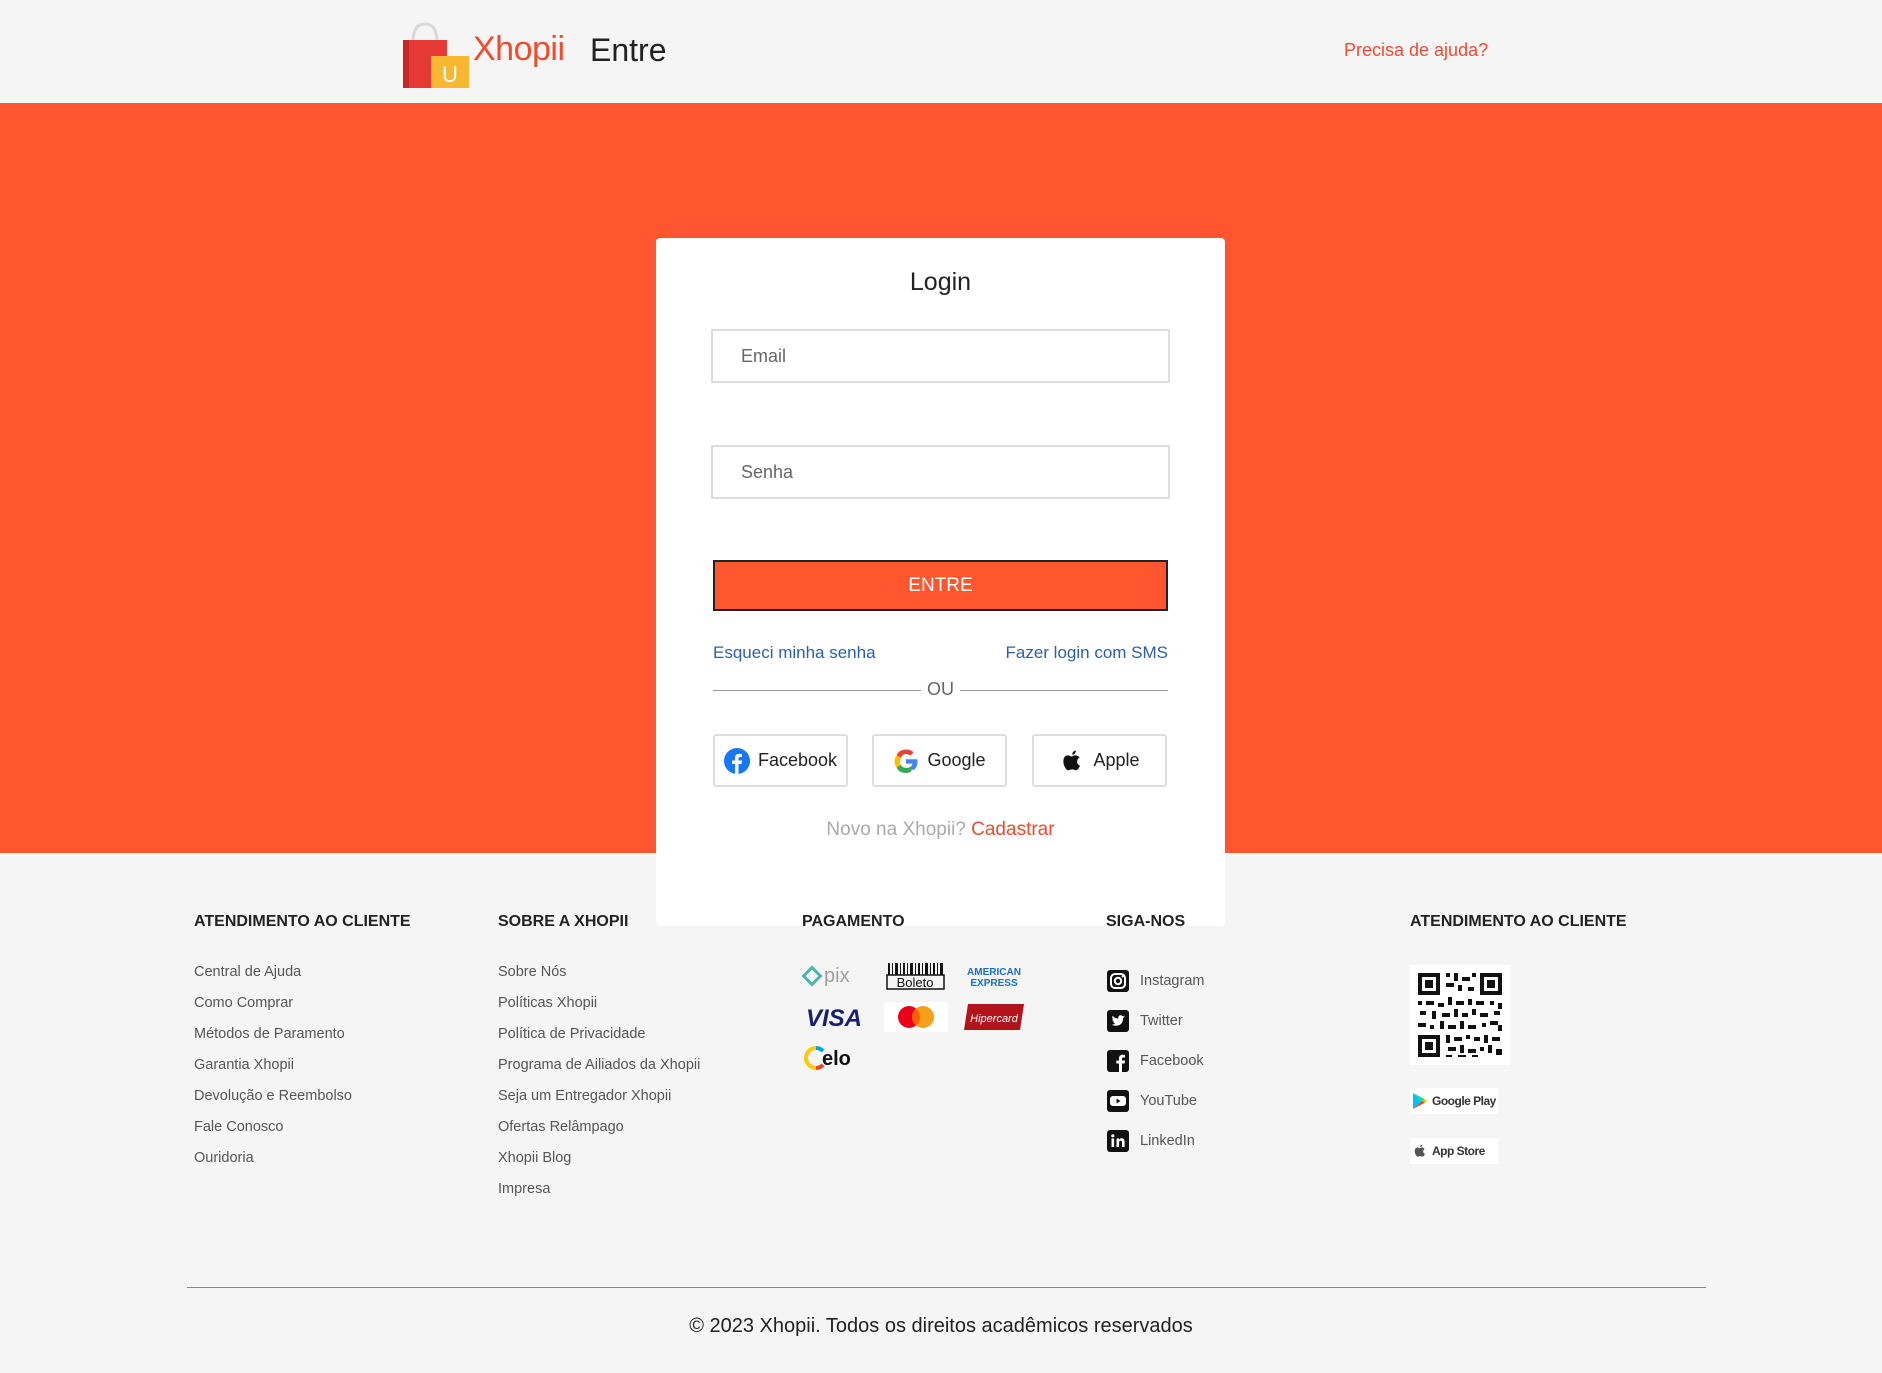  I want to click on elo-logo-icon: elo, so click(827, 1058).